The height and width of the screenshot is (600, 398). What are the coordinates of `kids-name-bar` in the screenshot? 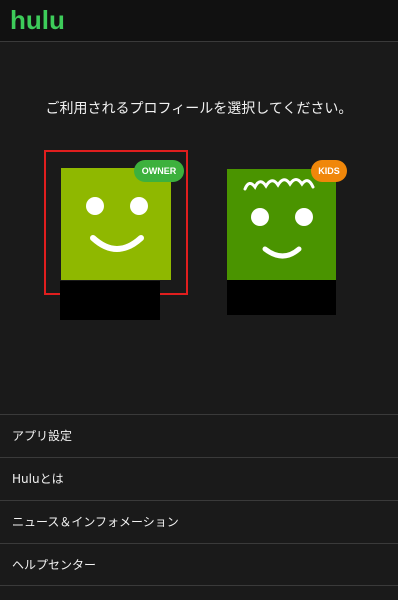 It's located at (281, 297).